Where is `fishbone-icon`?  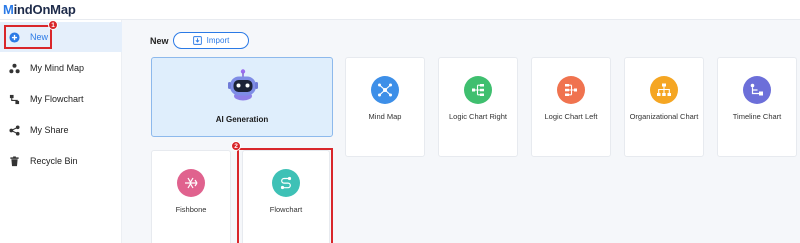 fishbone-icon is located at coordinates (191, 183).